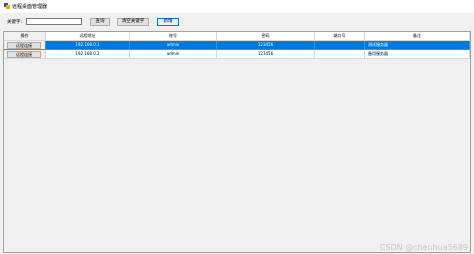  Describe the element at coordinates (7, 6) in the screenshot. I see `app-icon` at that location.